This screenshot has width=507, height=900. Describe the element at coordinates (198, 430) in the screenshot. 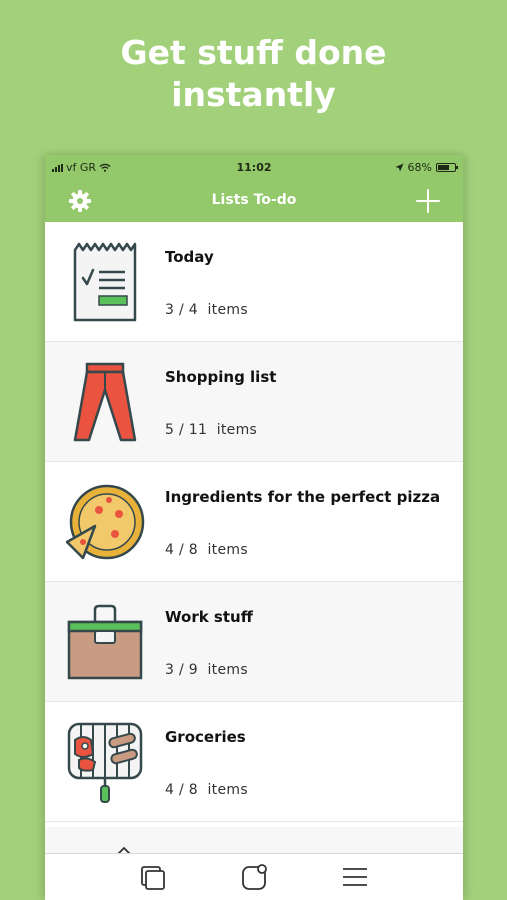

I see `total-count: 11` at that location.